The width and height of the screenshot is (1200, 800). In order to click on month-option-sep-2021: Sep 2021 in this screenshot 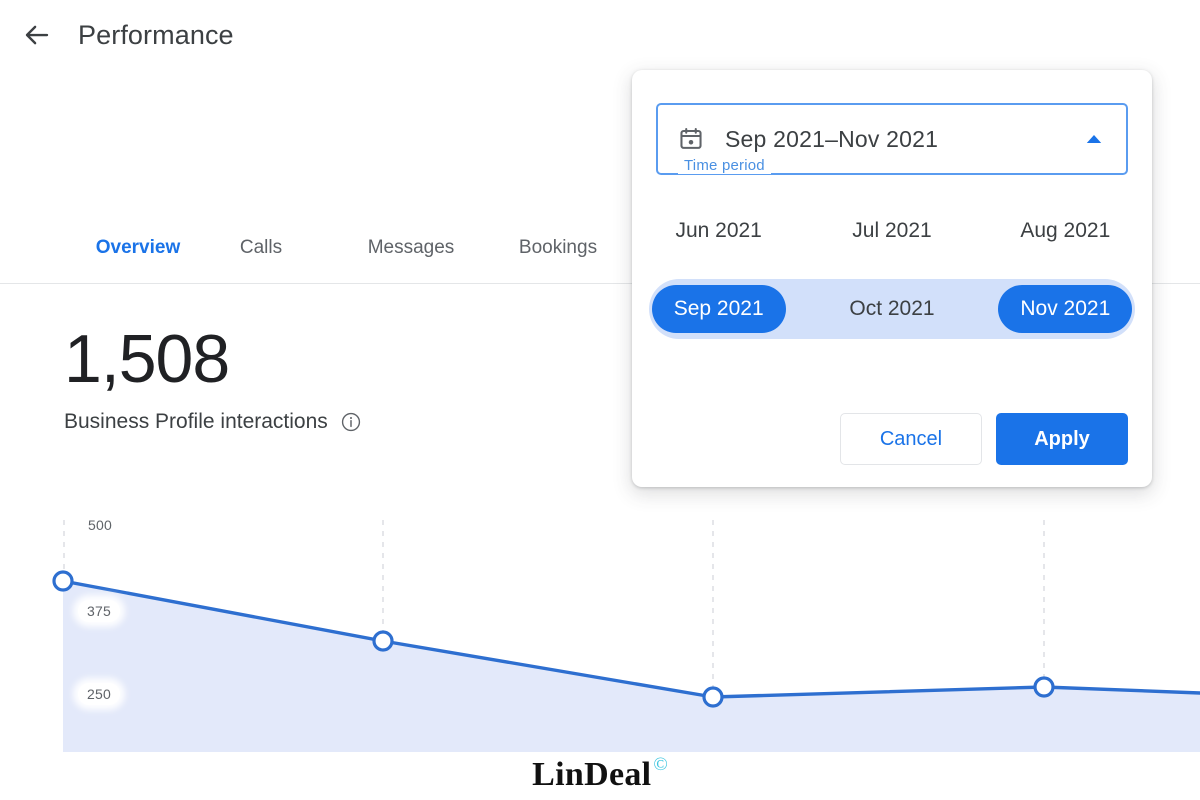, I will do `click(718, 309)`.